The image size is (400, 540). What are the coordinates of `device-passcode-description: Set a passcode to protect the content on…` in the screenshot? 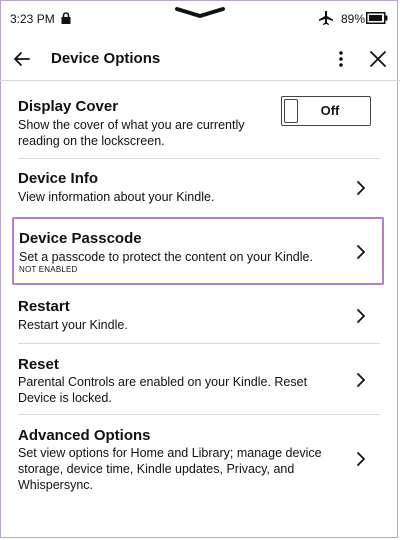 It's located at (166, 257).